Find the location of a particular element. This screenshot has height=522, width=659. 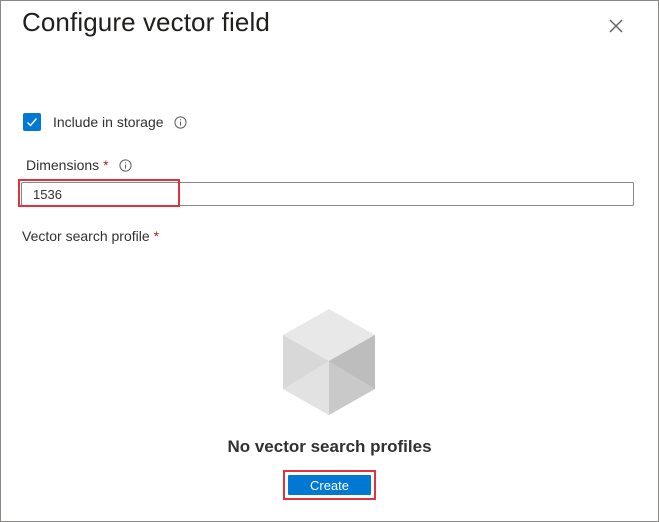

create-highlight: Create is located at coordinates (329, 485).